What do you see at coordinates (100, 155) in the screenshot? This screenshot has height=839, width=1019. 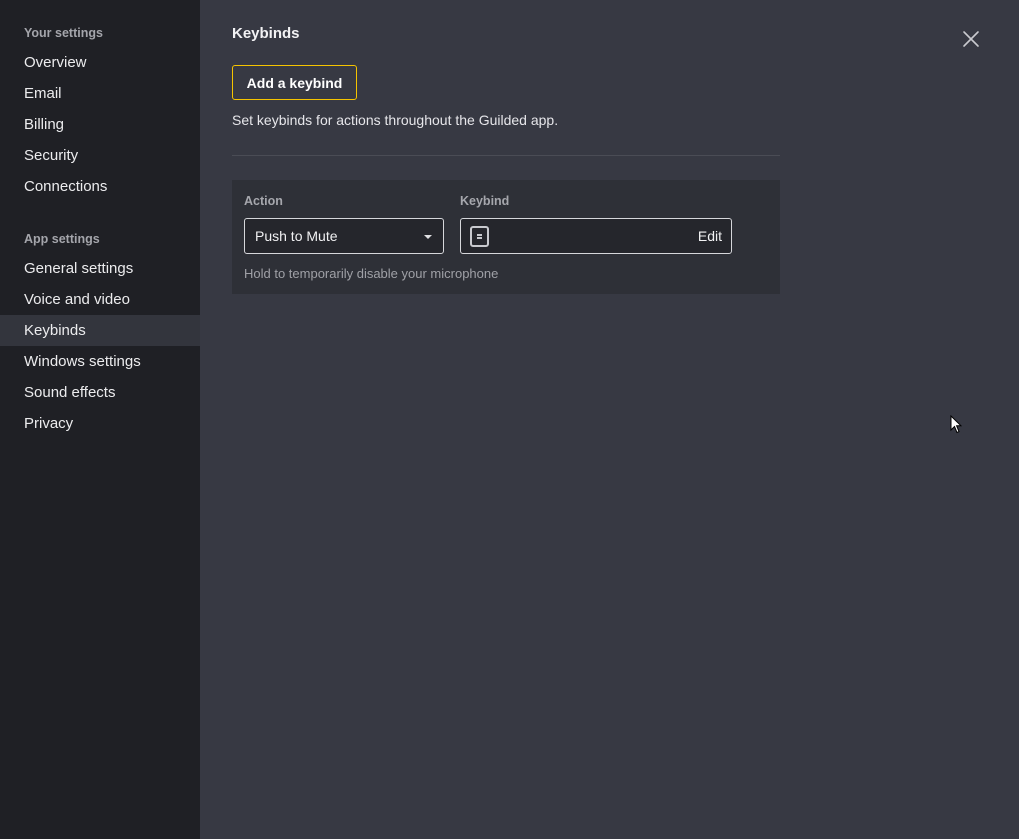 I see `sidebar-item-security: Security` at bounding box center [100, 155].